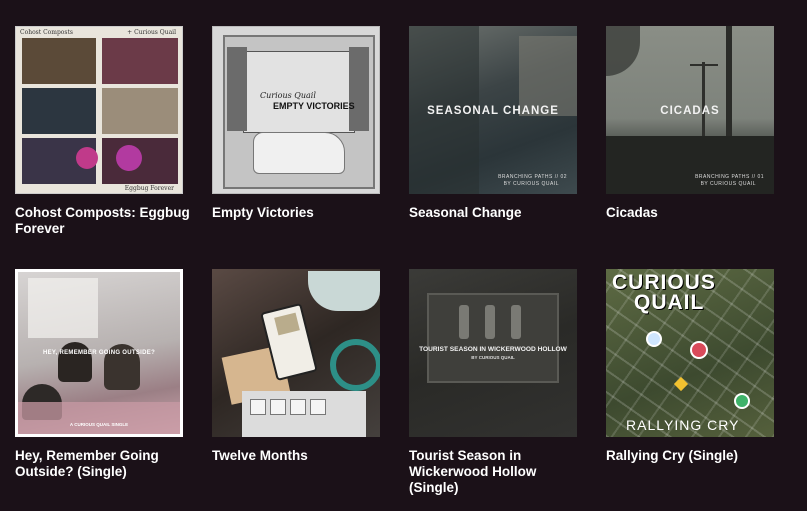 The image size is (807, 511). I want to click on cover-text: QUAIL, so click(669, 302).